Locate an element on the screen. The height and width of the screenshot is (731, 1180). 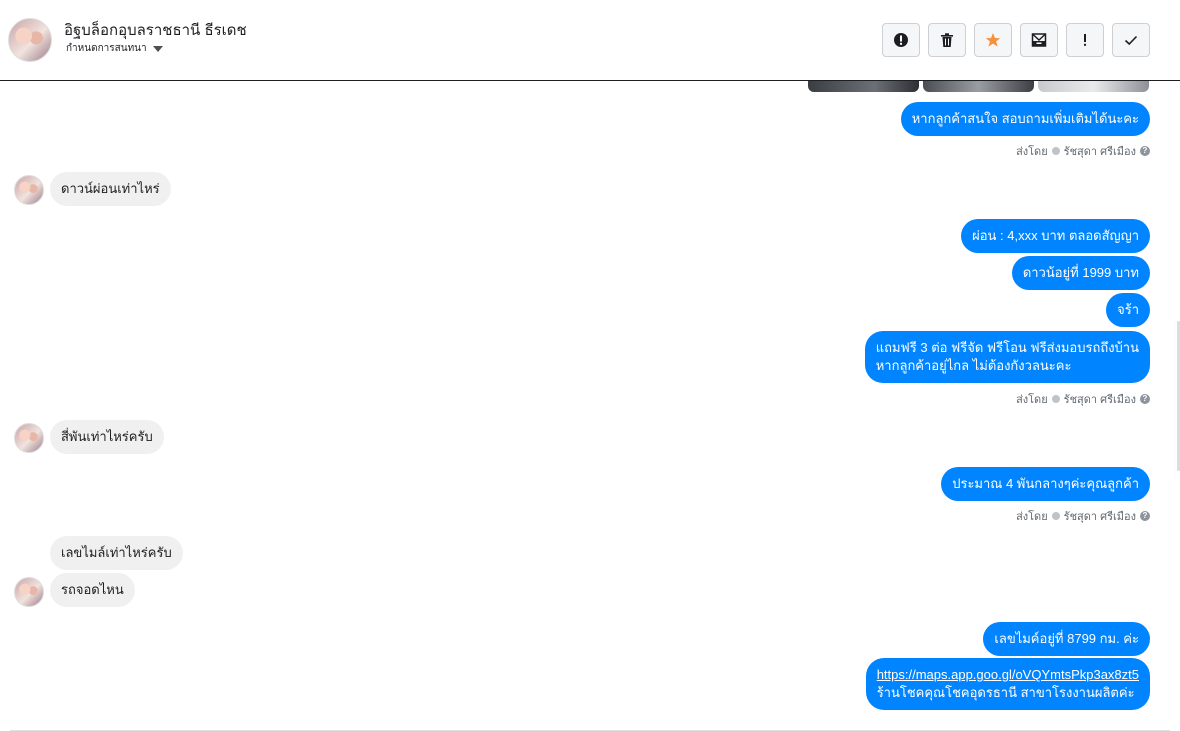
contact-avatar is located at coordinates (30, 40).